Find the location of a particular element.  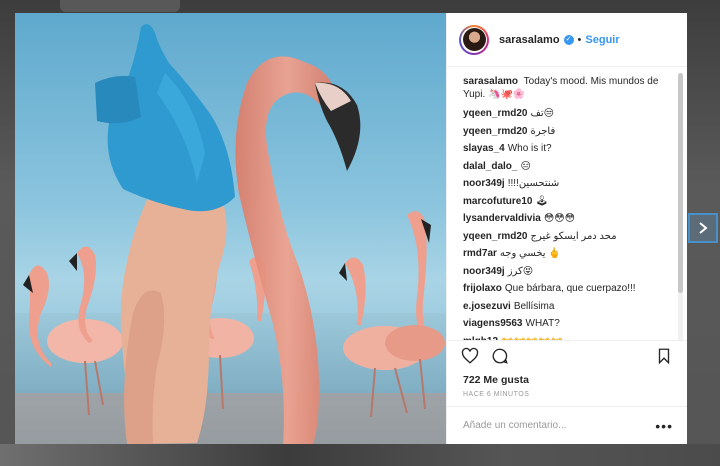

add-comment-bar: ••• is located at coordinates (567, 425).